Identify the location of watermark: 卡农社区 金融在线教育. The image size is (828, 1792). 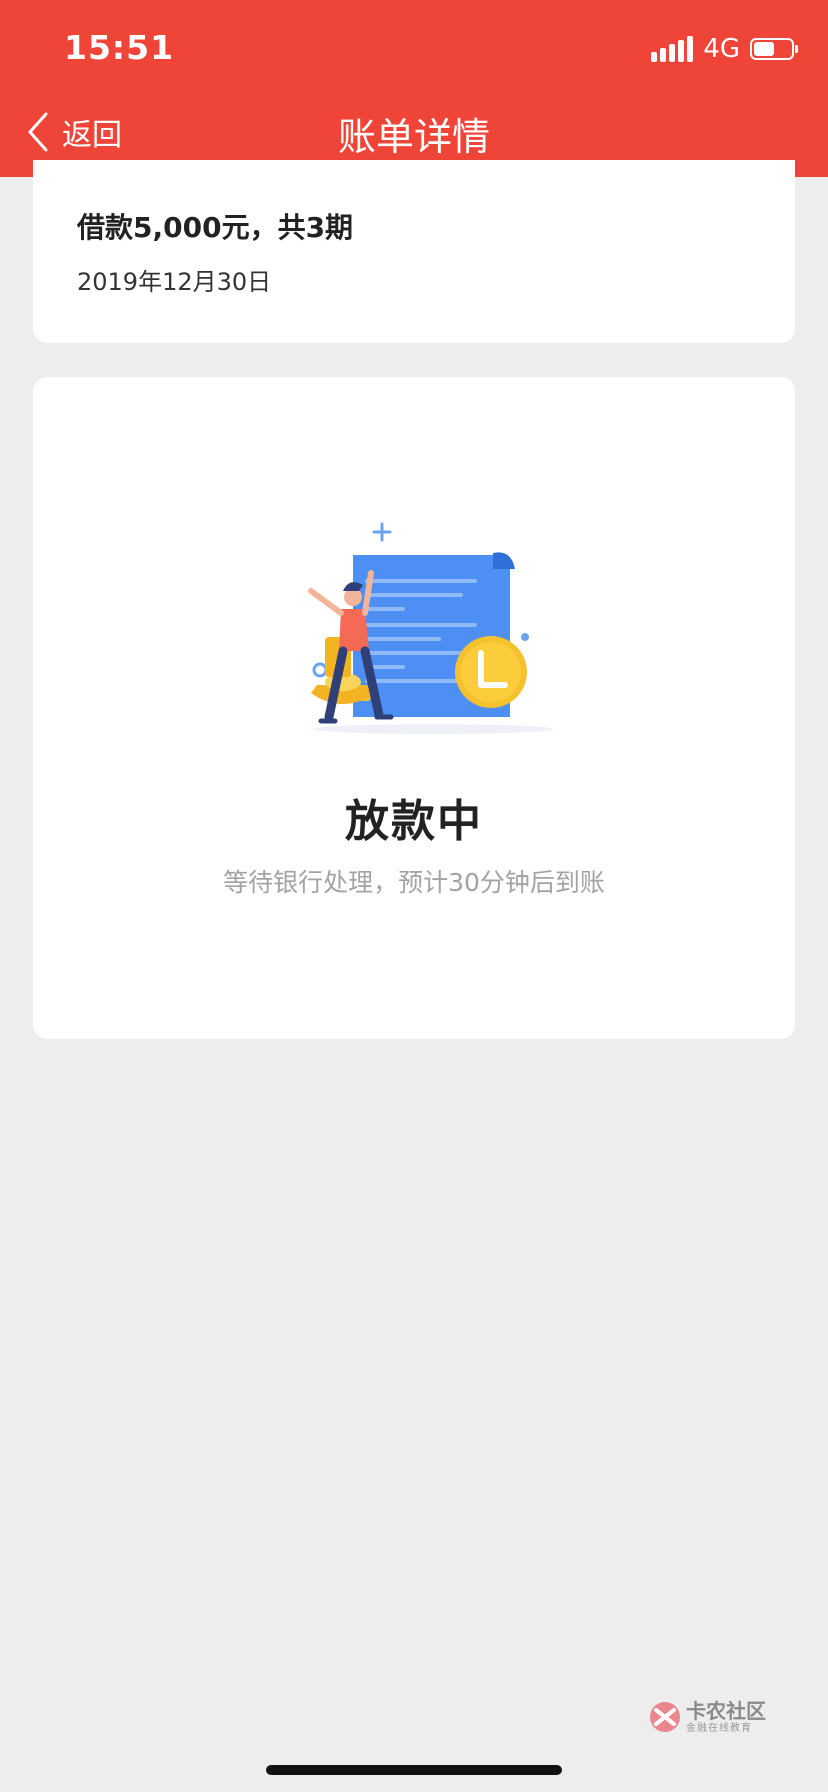
(707, 1717).